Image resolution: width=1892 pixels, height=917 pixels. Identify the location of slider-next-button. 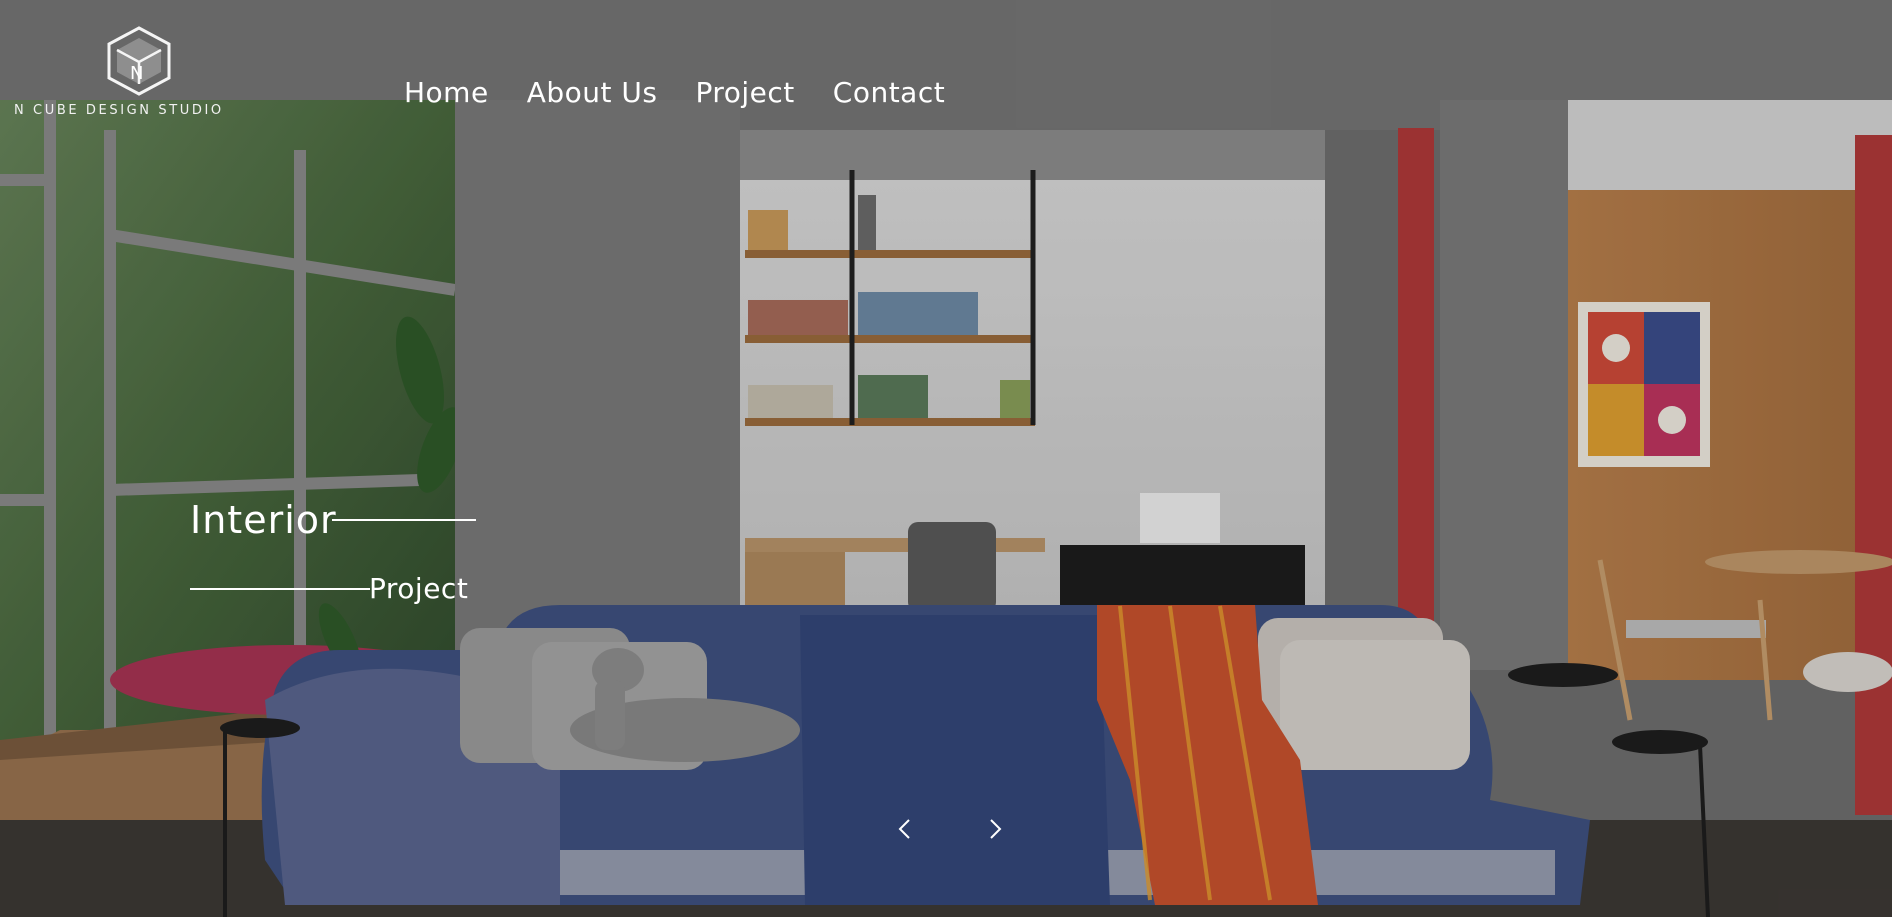
(995, 829).